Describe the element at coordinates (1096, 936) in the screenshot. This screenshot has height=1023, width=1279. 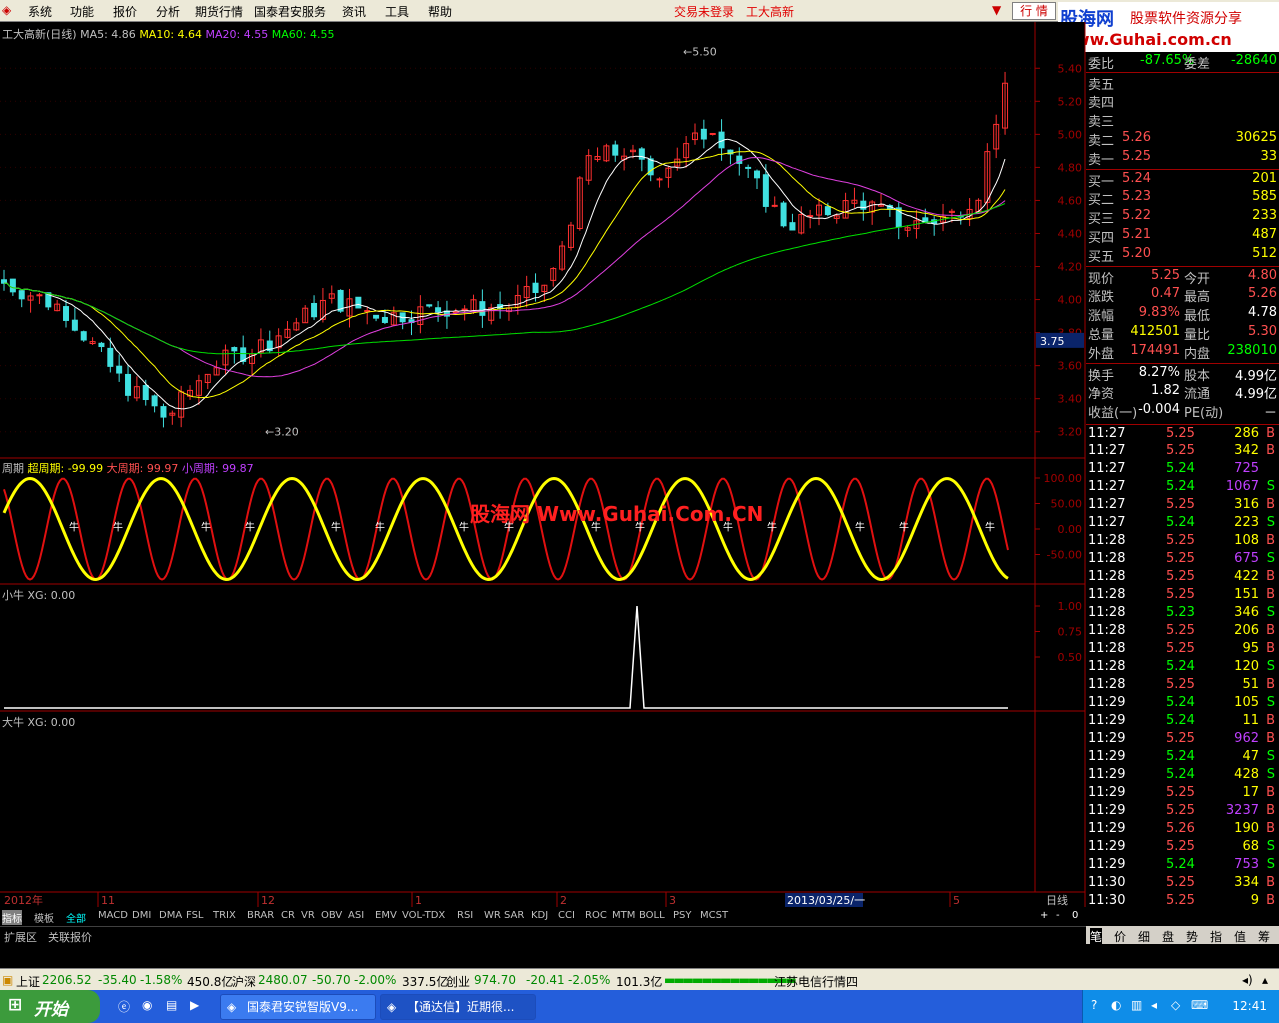
I see `right-tab: 笔` at that location.